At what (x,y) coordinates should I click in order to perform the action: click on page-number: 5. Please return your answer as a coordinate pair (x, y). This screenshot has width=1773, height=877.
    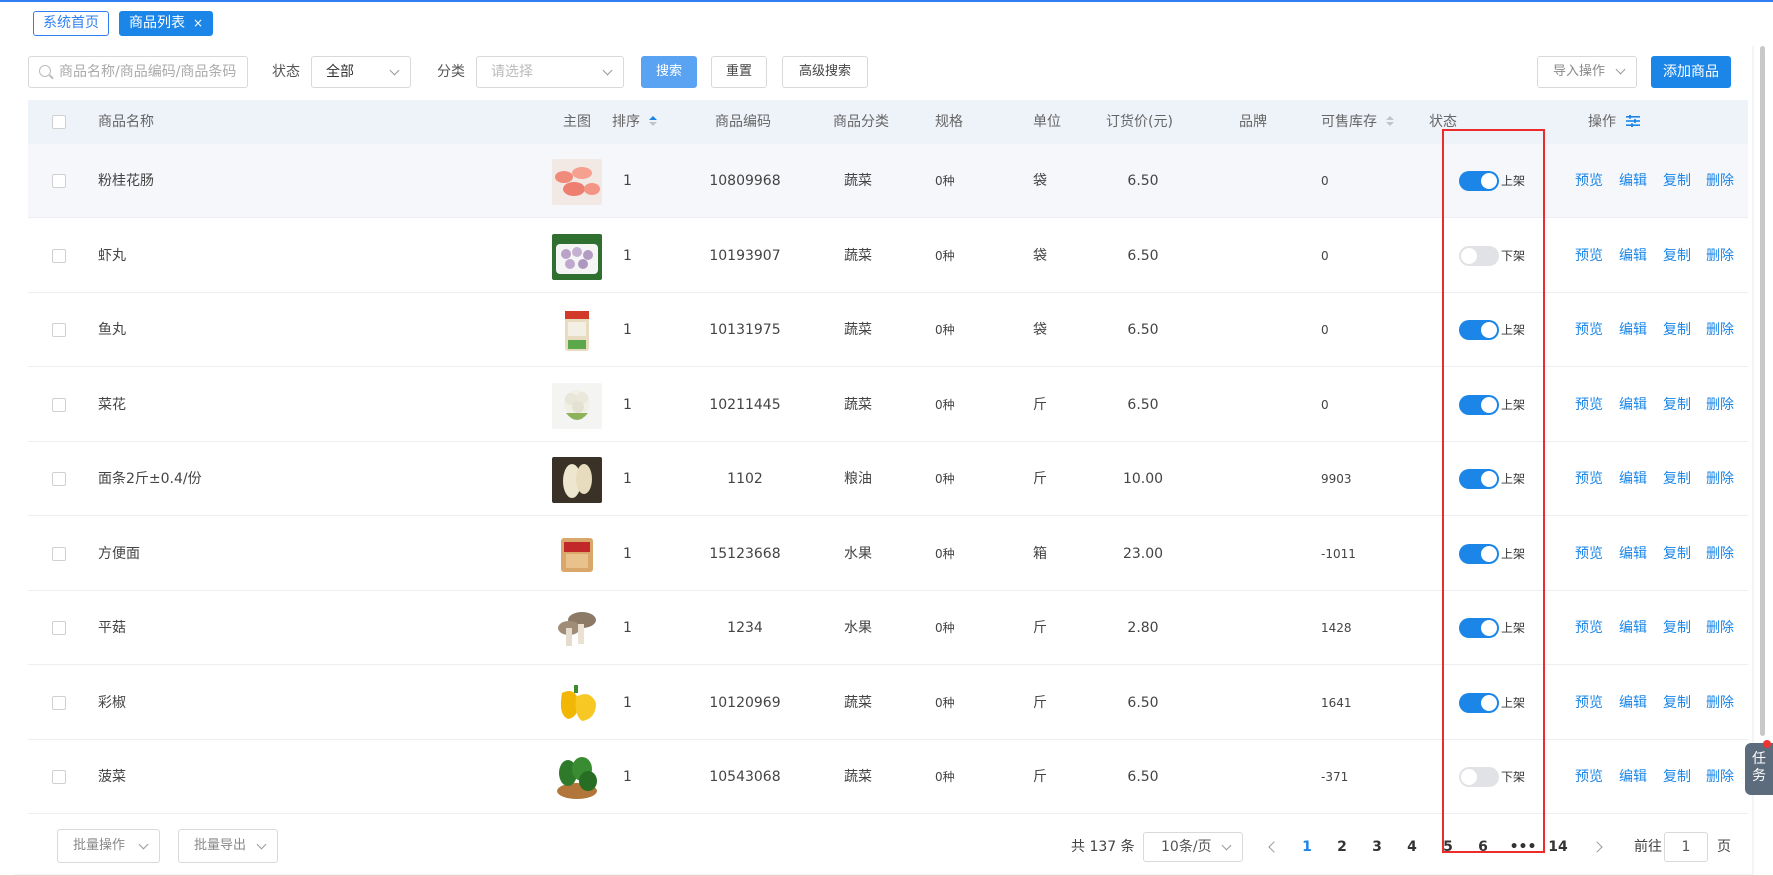
    Looking at the image, I should click on (1448, 847).